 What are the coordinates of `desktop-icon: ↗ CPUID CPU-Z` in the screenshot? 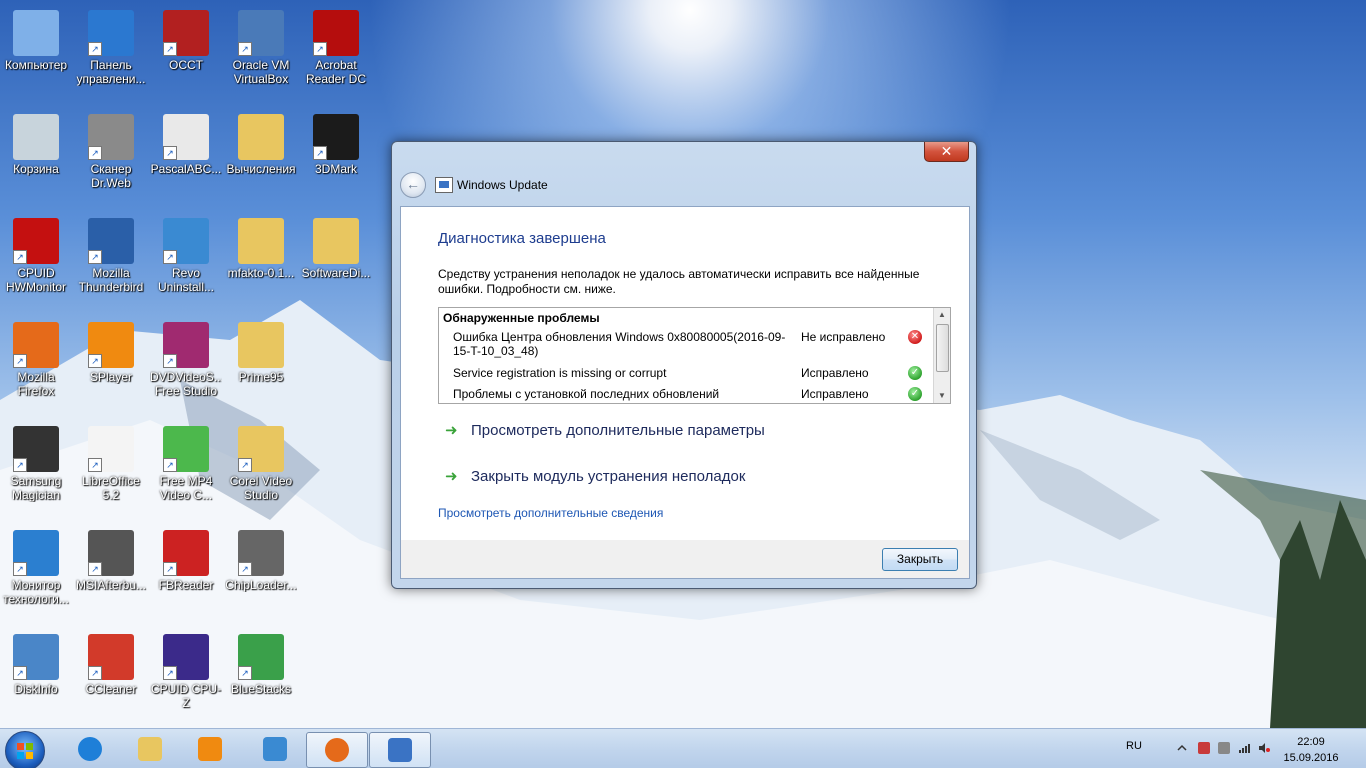 It's located at (186, 678).